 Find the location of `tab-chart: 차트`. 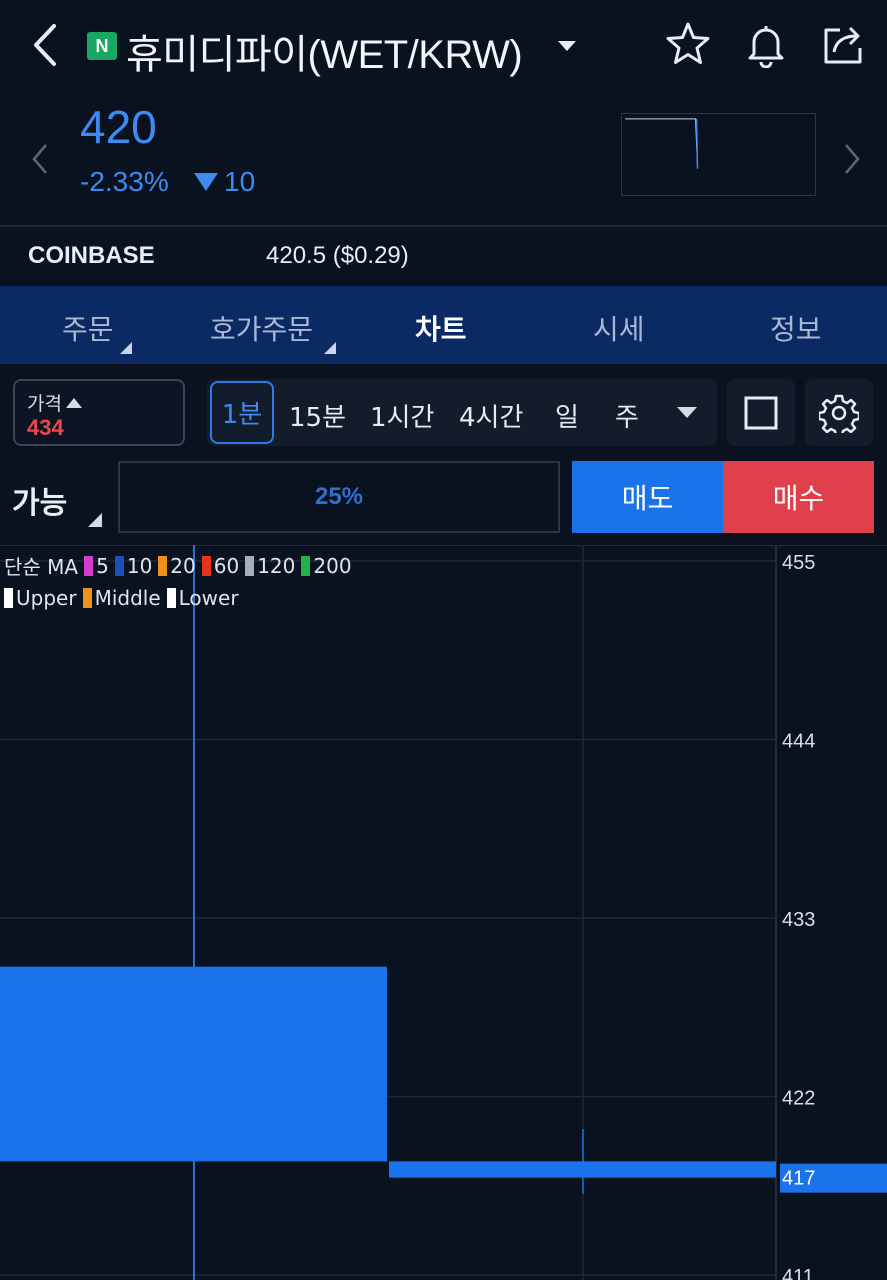

tab-chart: 차트 is located at coordinates (441, 328).